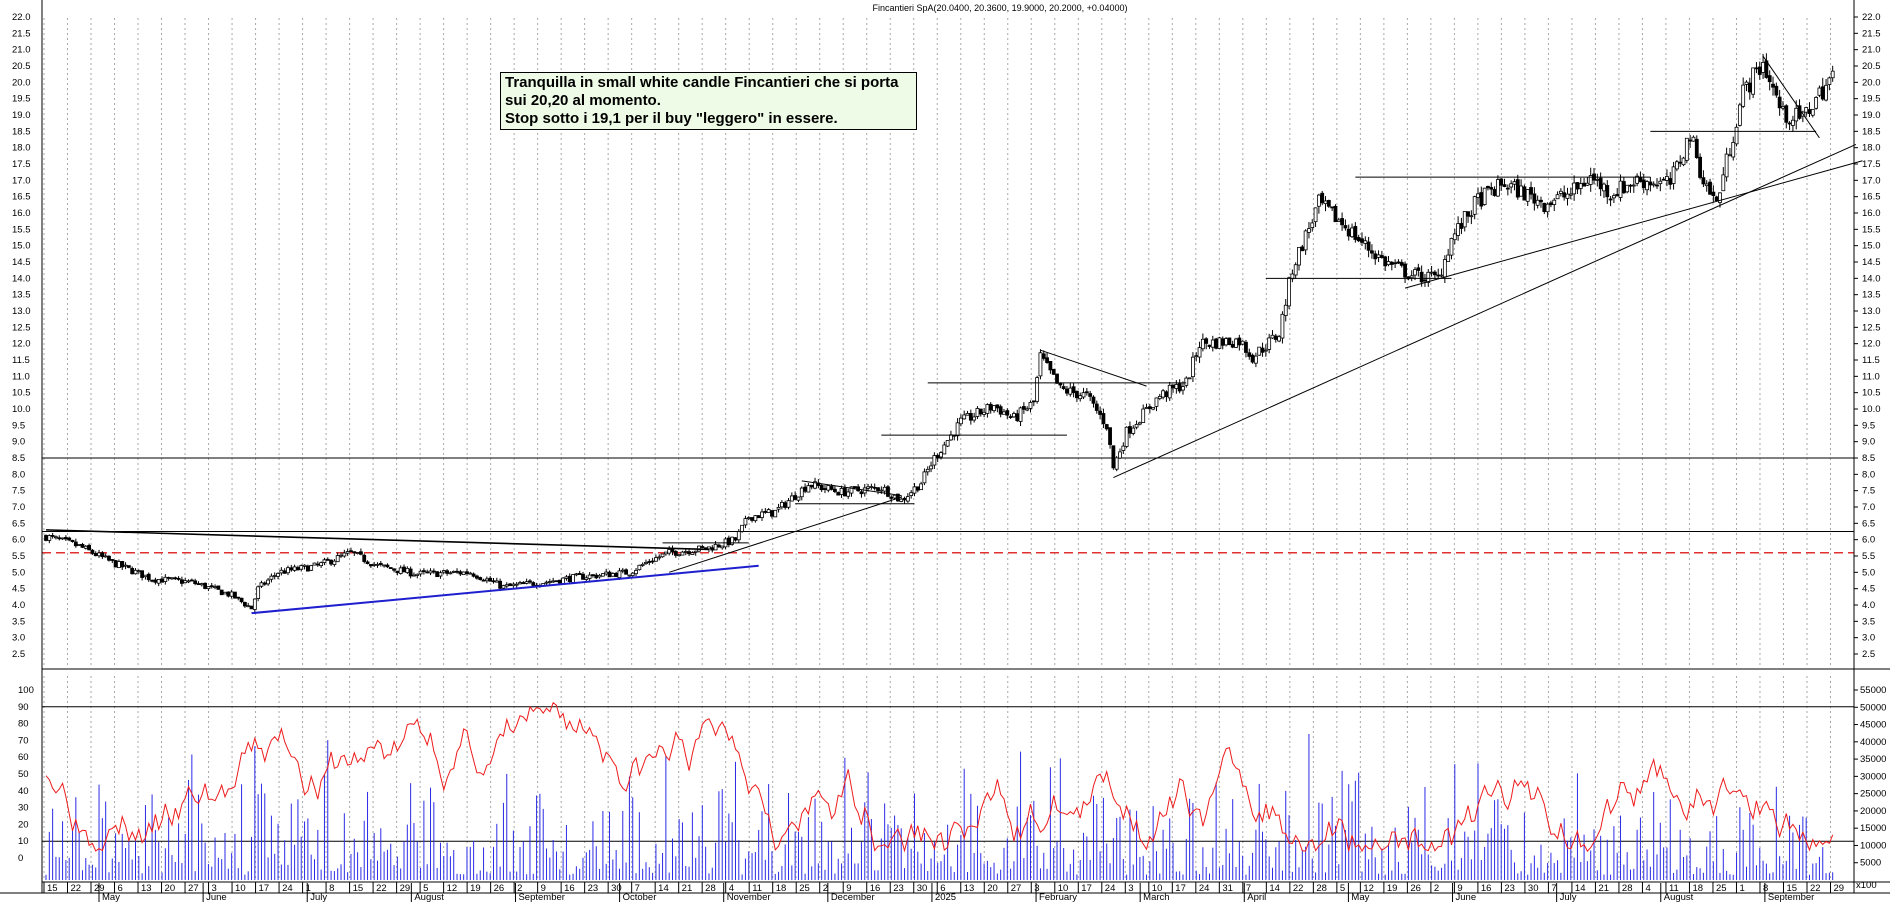 The image size is (1890, 907). Describe the element at coordinates (21, 360) in the screenshot. I see `y-tick-label-left: 11.5` at that location.